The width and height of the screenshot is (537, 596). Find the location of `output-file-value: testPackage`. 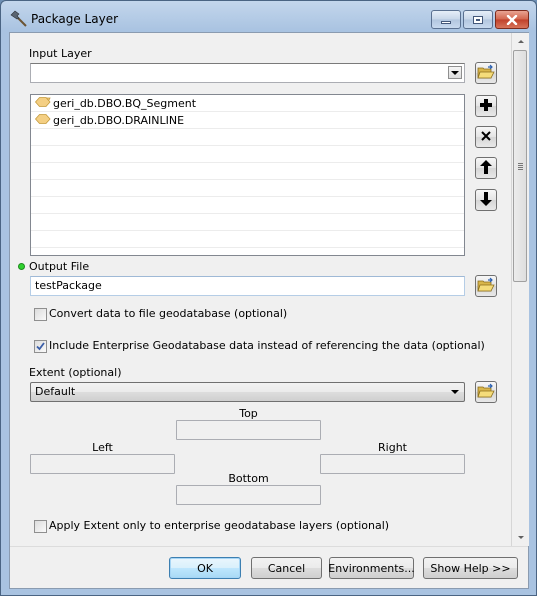

output-file-value: testPackage is located at coordinates (68, 285).